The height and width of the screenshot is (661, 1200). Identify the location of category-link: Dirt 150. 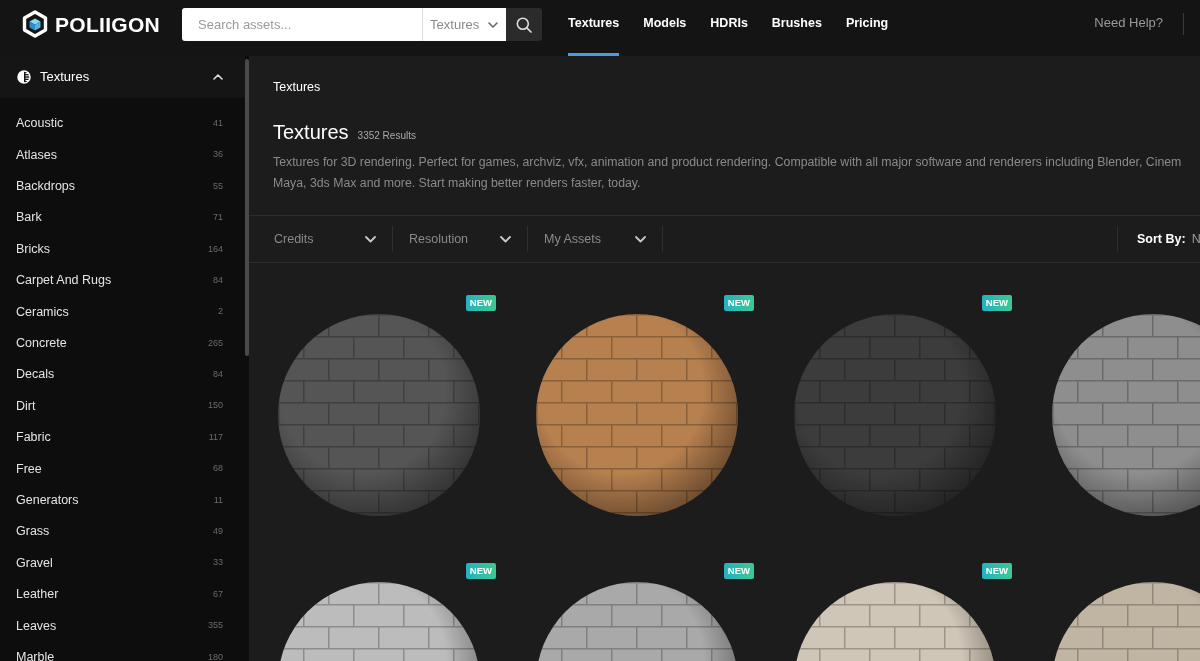
(122, 406).